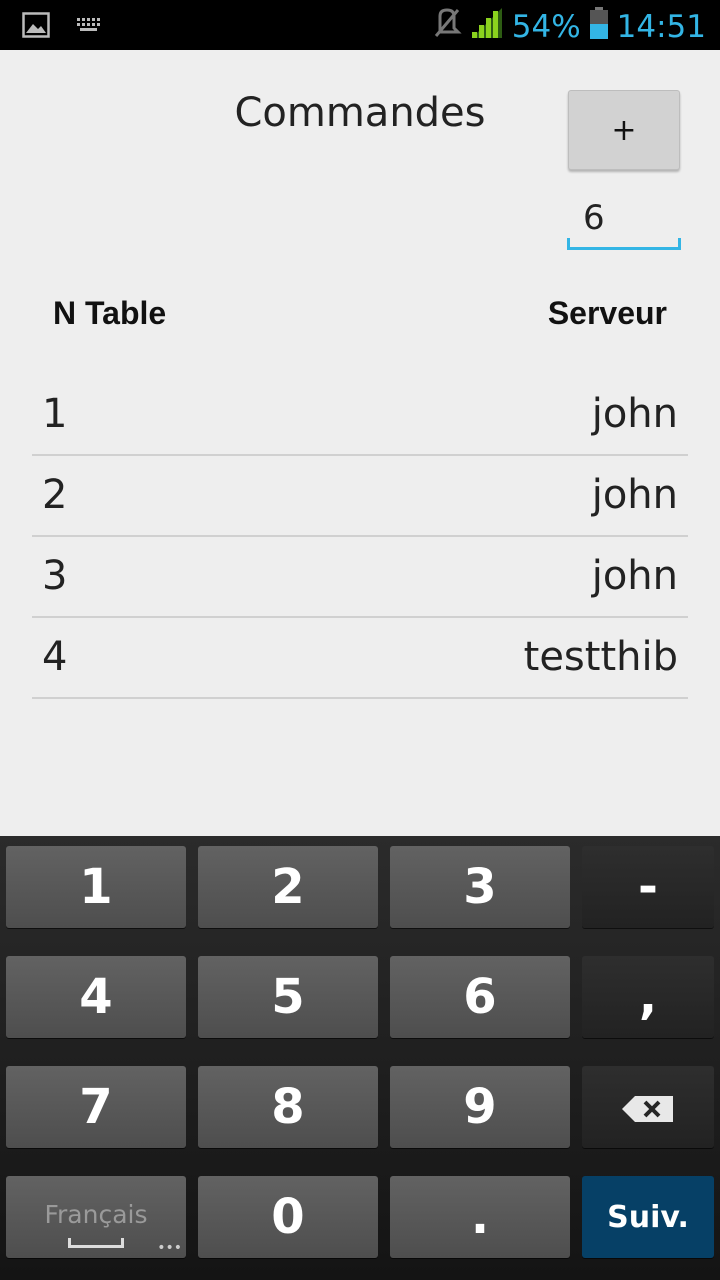  I want to click on next-key: Suiv., so click(648, 1217).